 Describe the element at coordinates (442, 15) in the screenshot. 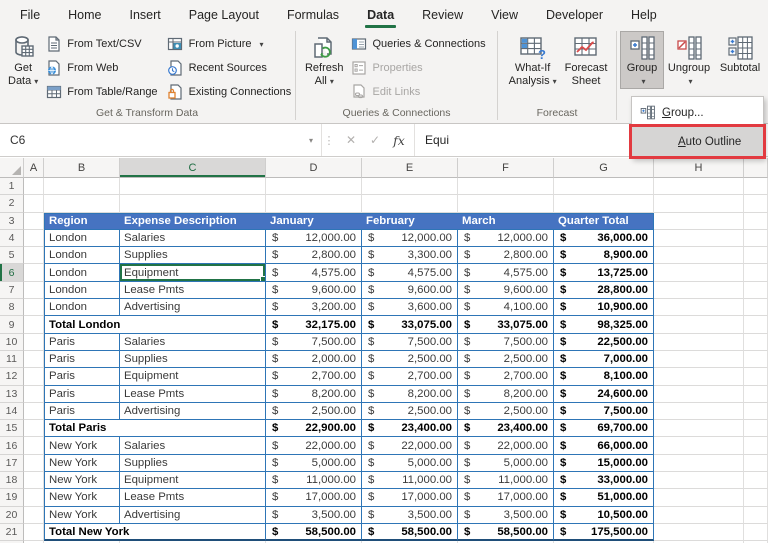

I see `ribbon-tab-review: Review` at that location.